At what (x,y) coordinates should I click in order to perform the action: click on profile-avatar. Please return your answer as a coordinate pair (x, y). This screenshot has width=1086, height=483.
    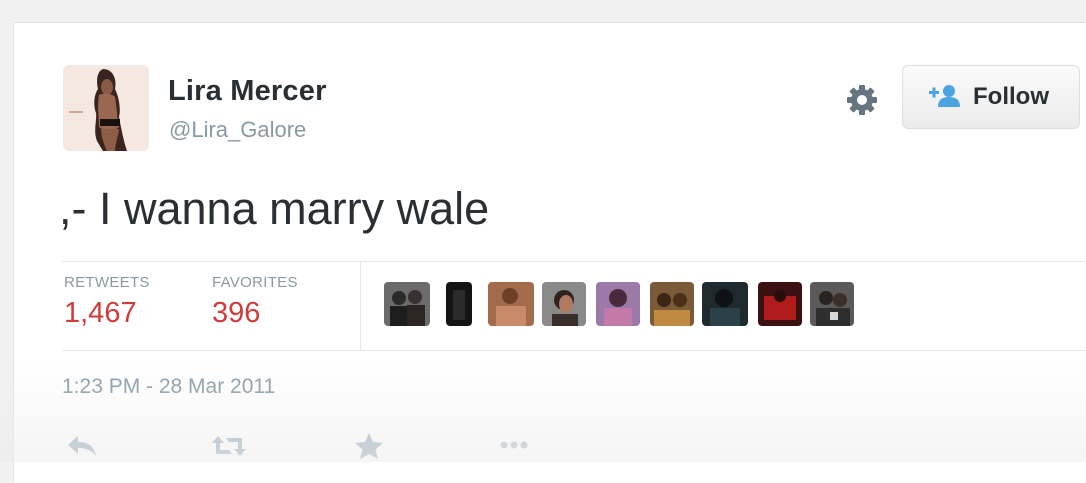
    Looking at the image, I should click on (106, 108).